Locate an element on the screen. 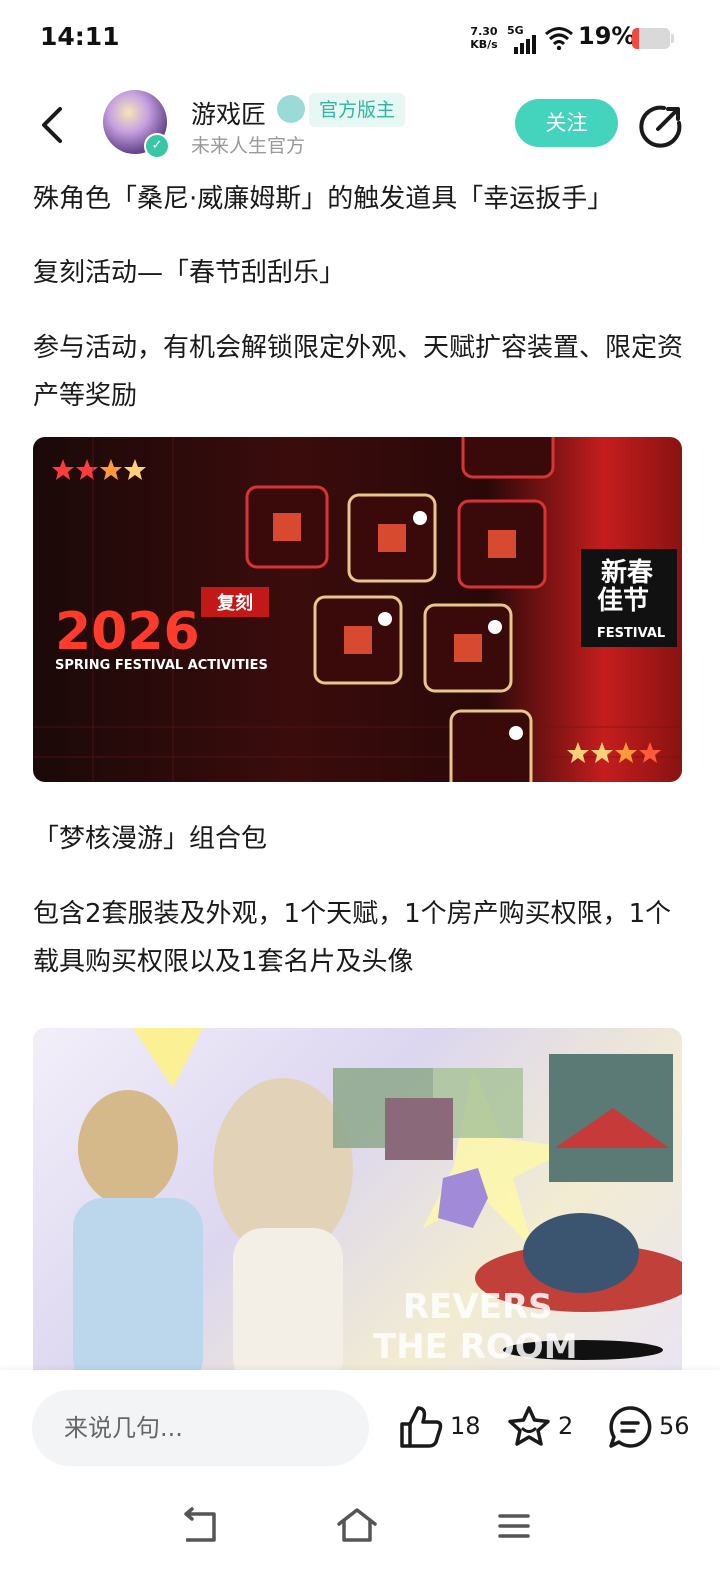  author-level-icon is located at coordinates (291, 109).